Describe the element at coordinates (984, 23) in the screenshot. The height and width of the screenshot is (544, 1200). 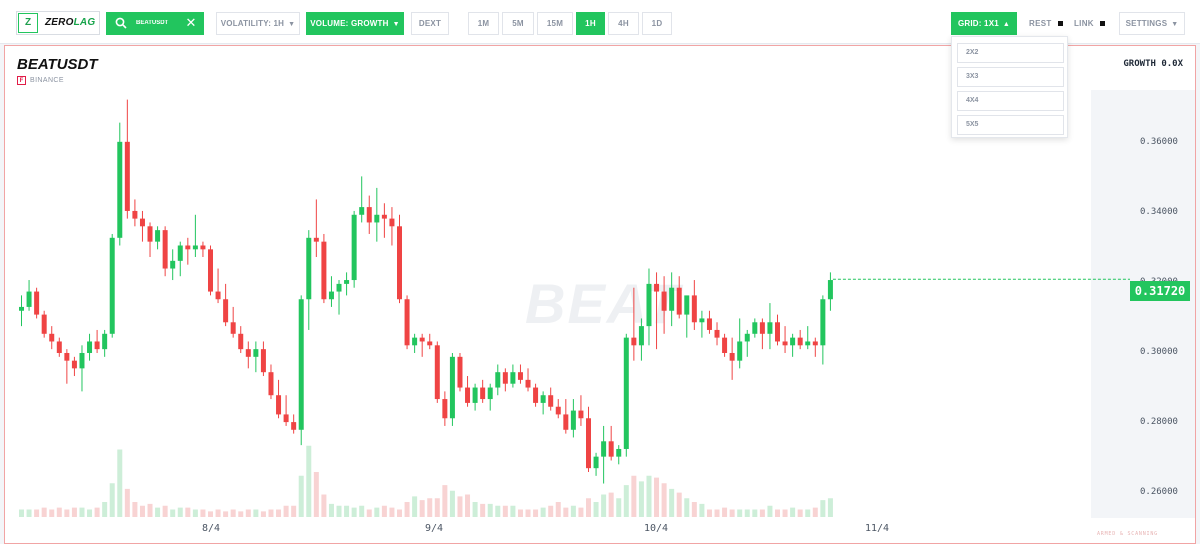
I see `grid-dropdown: GRID: 1X1 ▲` at that location.